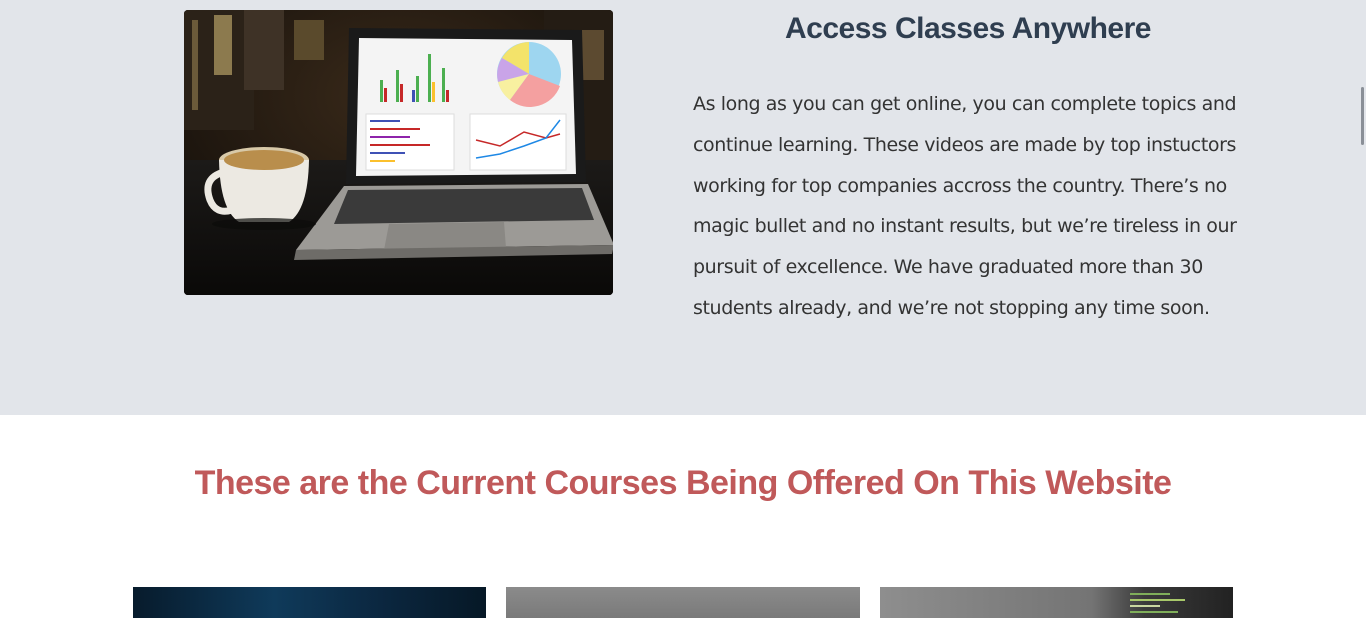  I want to click on scrollbar-thumb, so click(1362, 116).